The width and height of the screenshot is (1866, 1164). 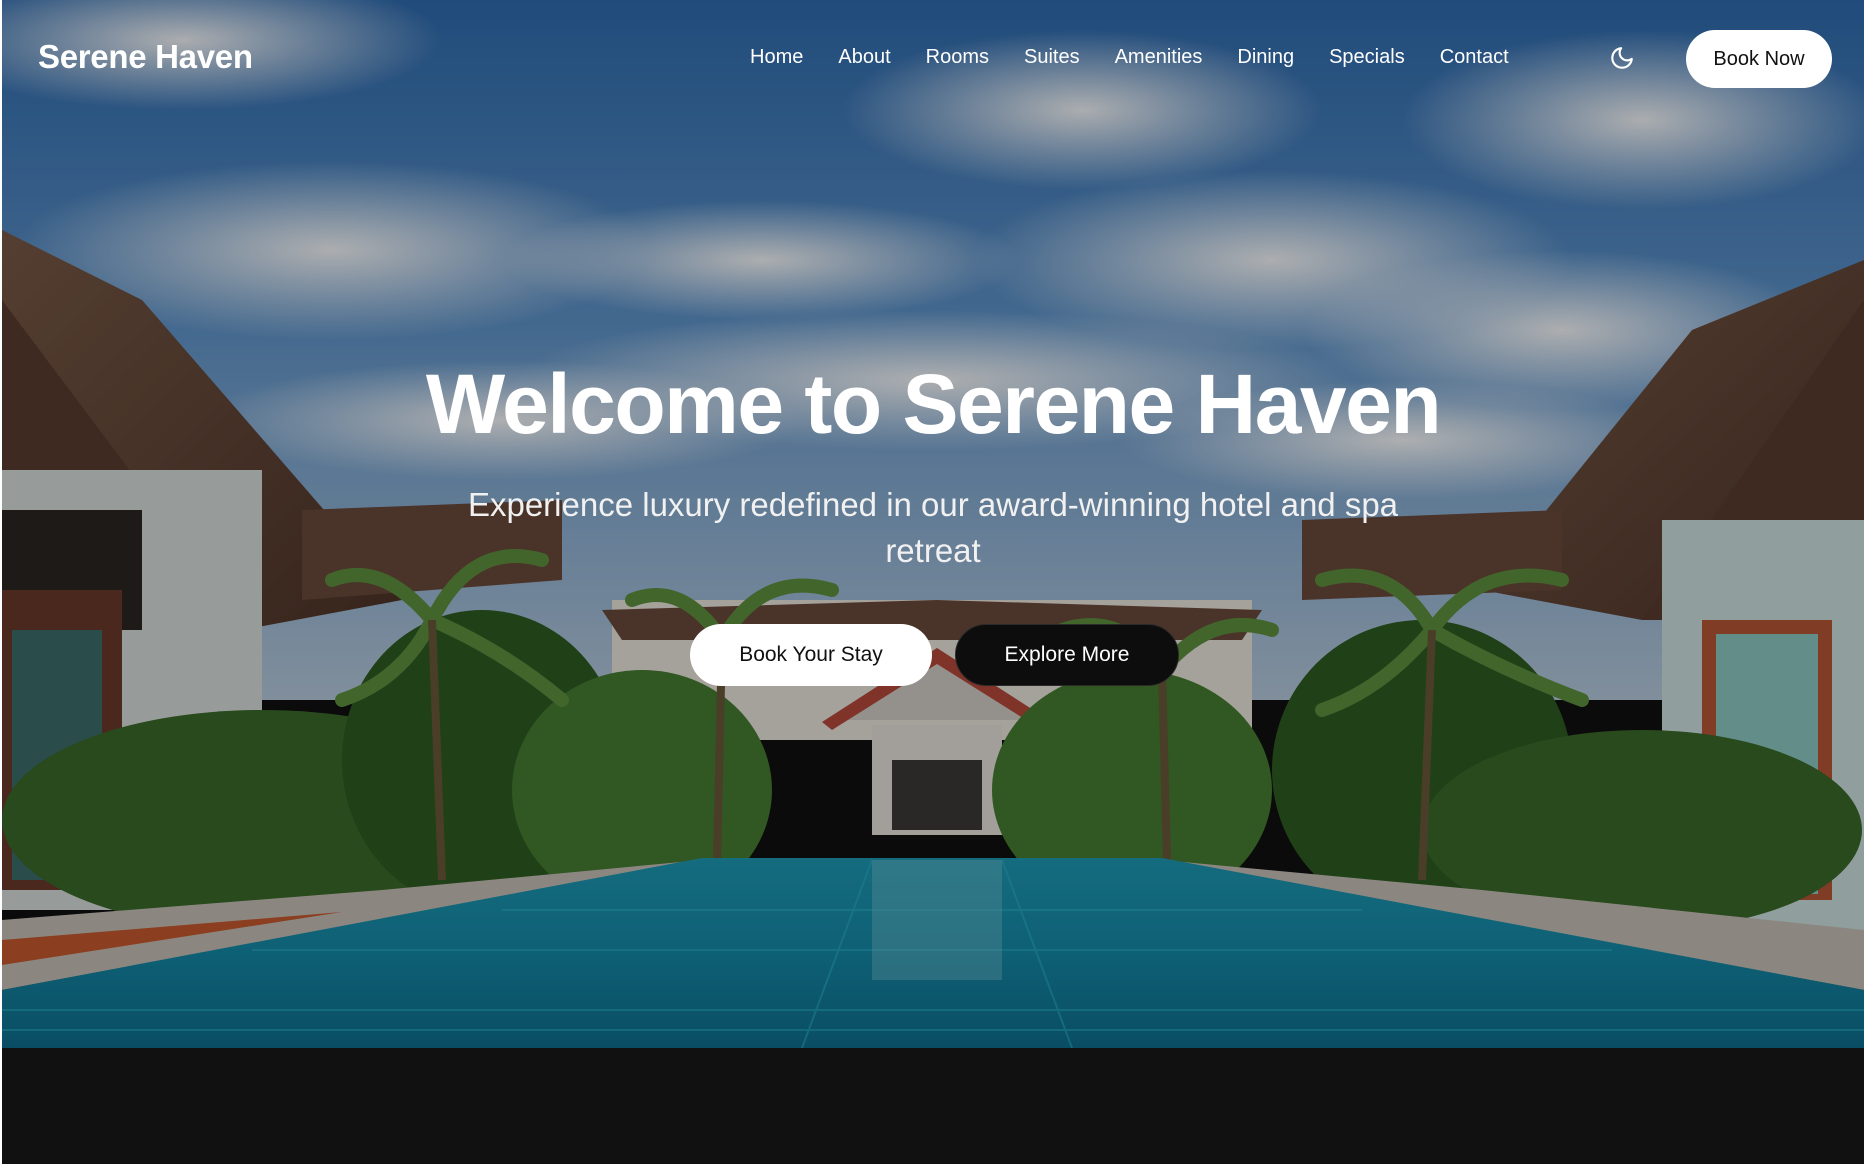 What do you see at coordinates (864, 57) in the screenshot?
I see `nav-link-about: About` at bounding box center [864, 57].